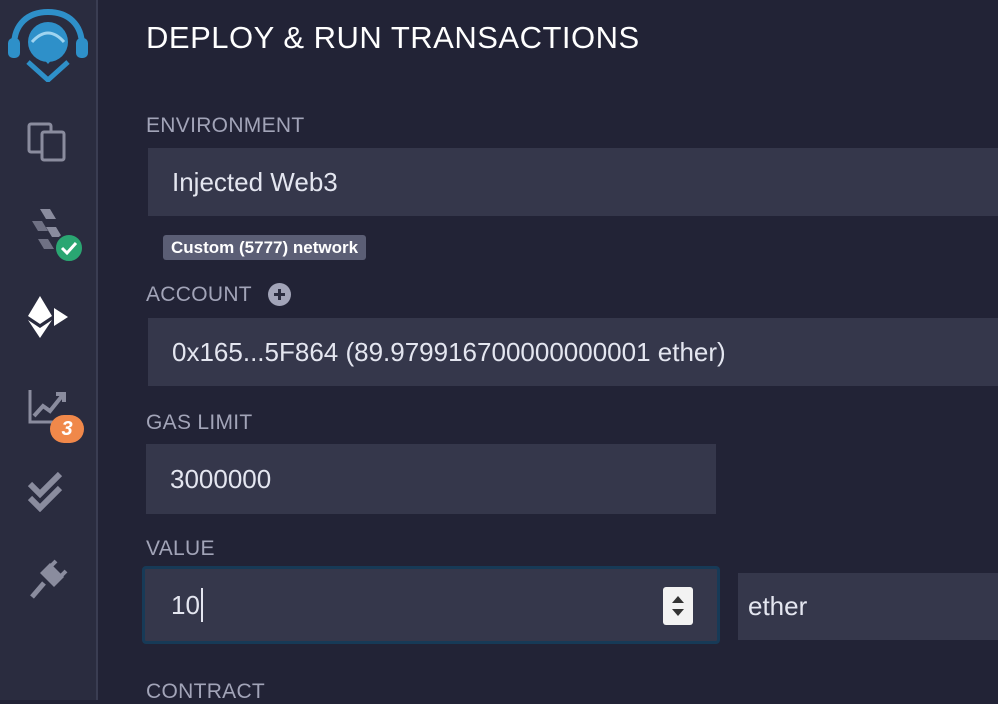  Describe the element at coordinates (48, 317) in the screenshot. I see `deploy-run-icon` at that location.